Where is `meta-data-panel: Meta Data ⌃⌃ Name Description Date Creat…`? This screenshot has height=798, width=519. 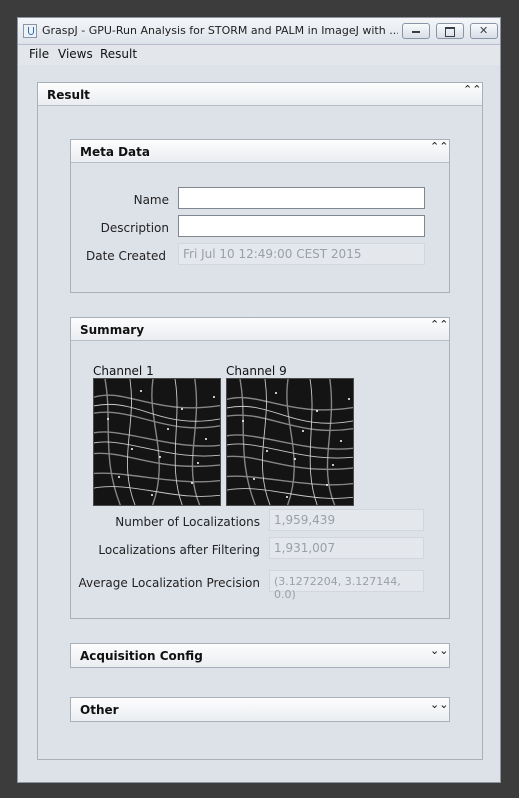 meta-data-panel: Meta Data ⌃⌃ Name Description Date Creat… is located at coordinates (260, 216).